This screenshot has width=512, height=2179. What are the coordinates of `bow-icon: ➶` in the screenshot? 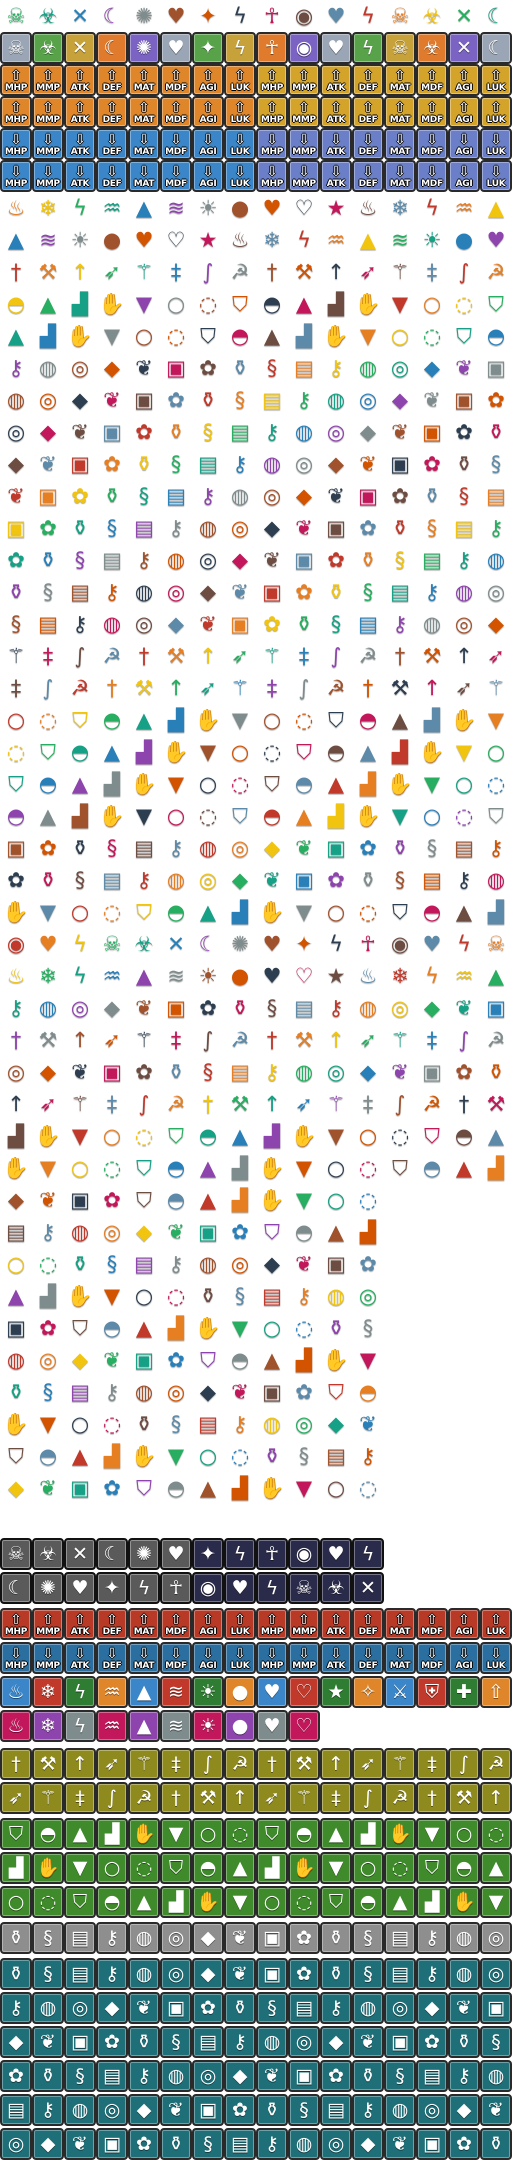 It's located at (208, 688).